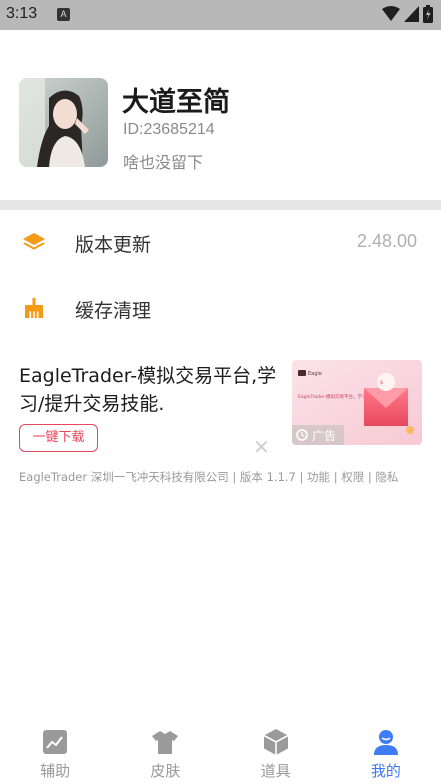  Describe the element at coordinates (315, 374) in the screenshot. I see `svg-text: Eagle` at that location.